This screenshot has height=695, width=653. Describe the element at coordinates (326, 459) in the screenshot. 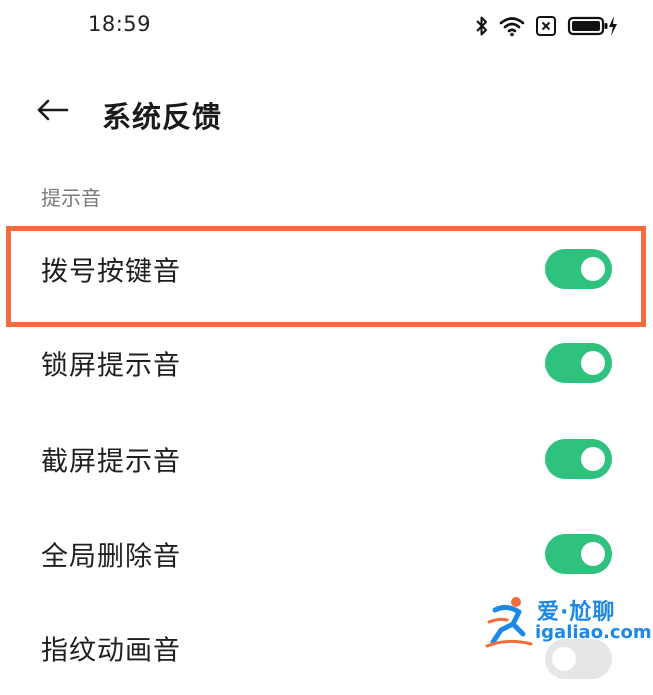

I see `setting-row-screenshot-sound: 截屏提示音` at that location.